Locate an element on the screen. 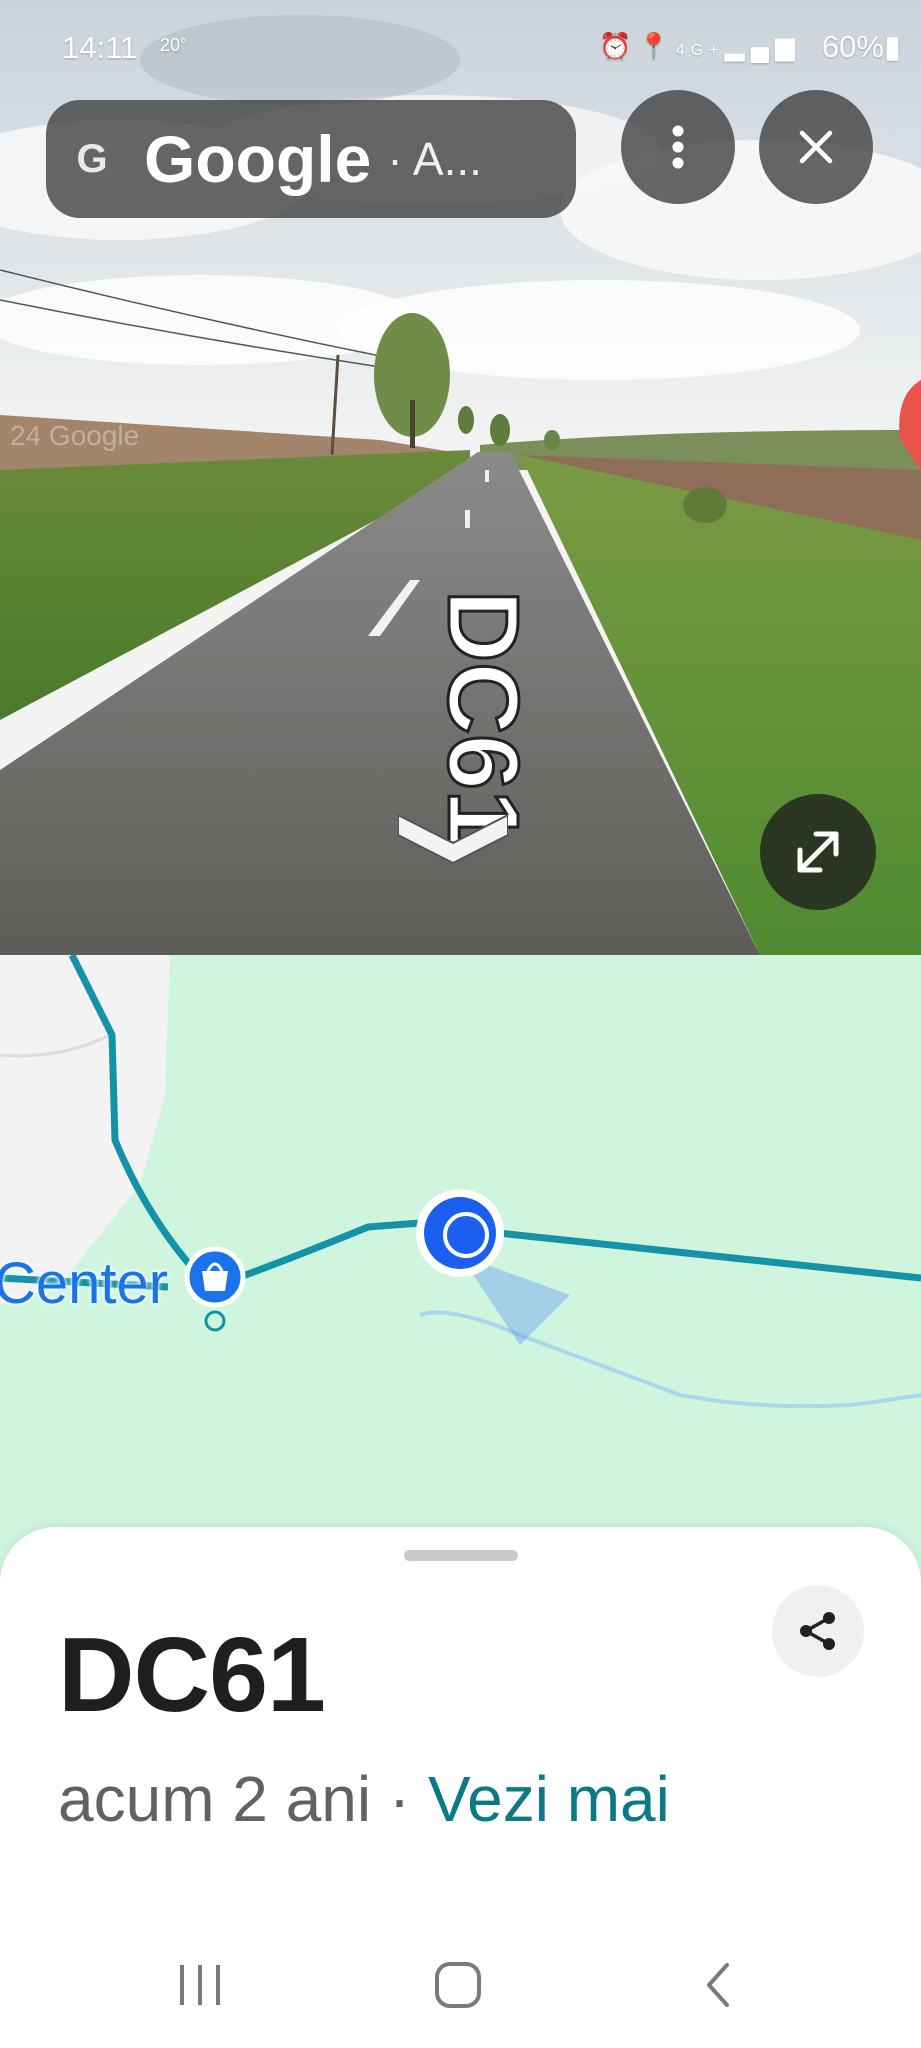  more-vertical-icon is located at coordinates (678, 147).